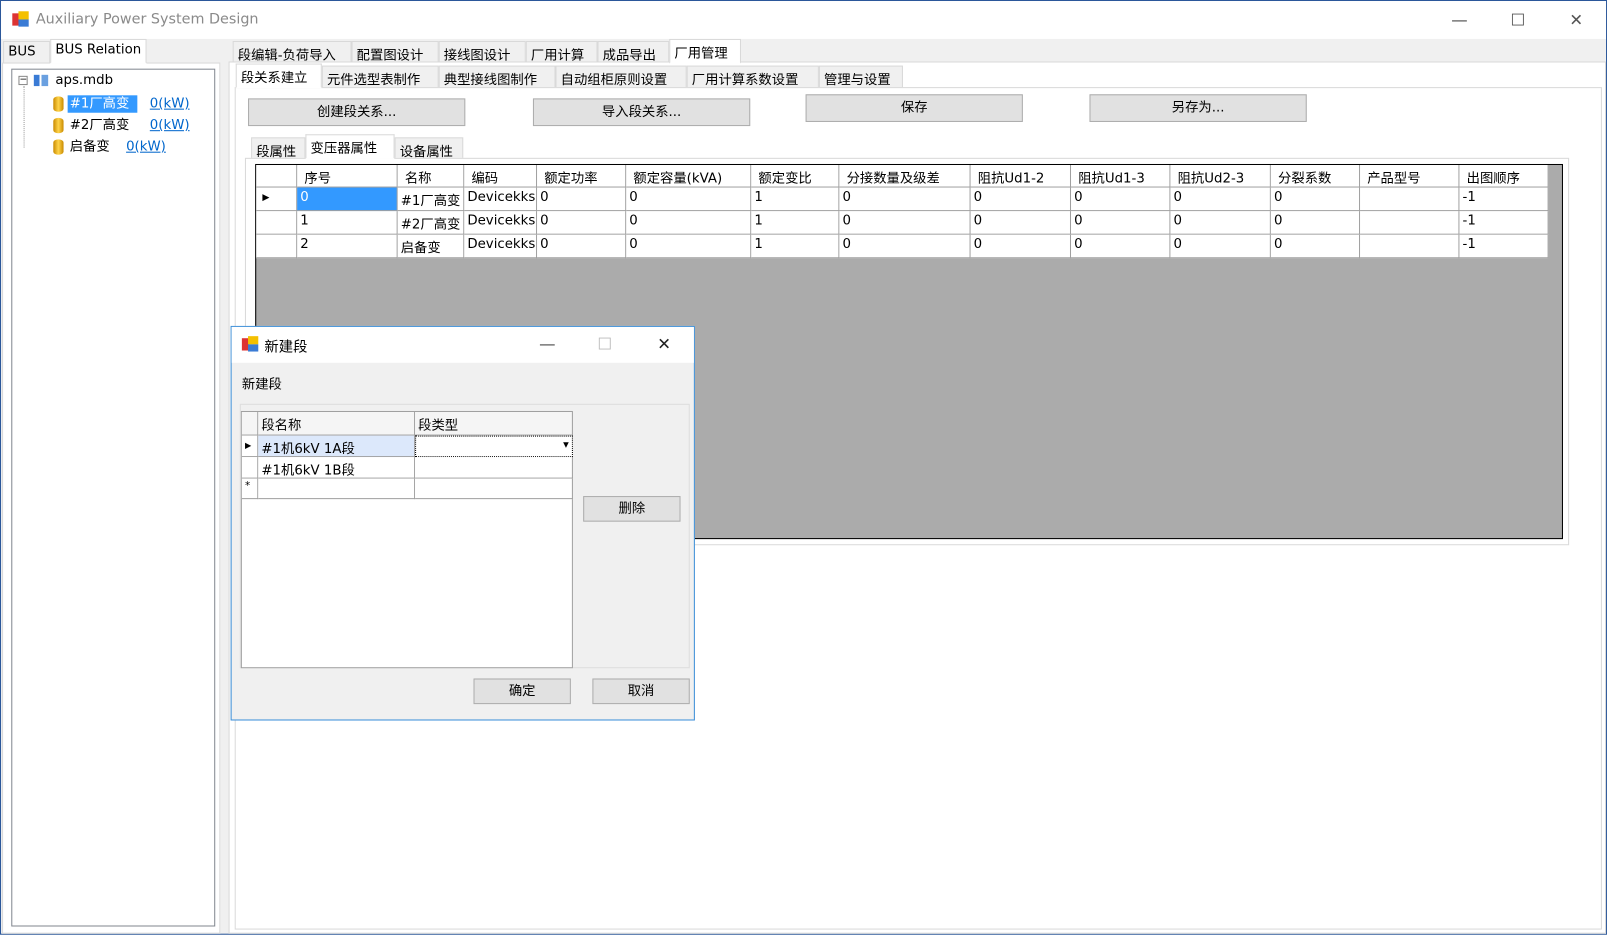 The height and width of the screenshot is (935, 1607). Describe the element at coordinates (547, 344) in the screenshot. I see `dialog-minimize-button: —` at that location.